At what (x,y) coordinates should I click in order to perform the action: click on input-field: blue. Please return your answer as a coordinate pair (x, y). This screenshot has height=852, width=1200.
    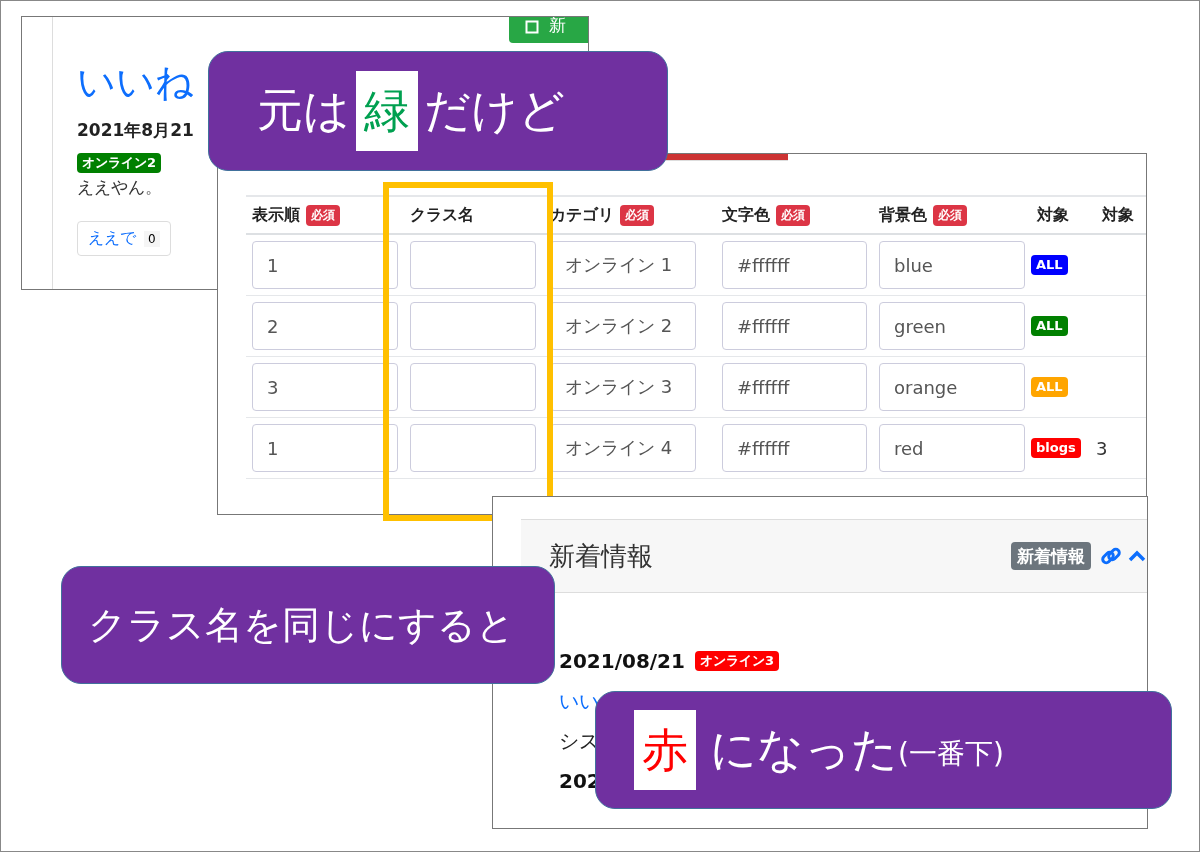
    Looking at the image, I should click on (952, 265).